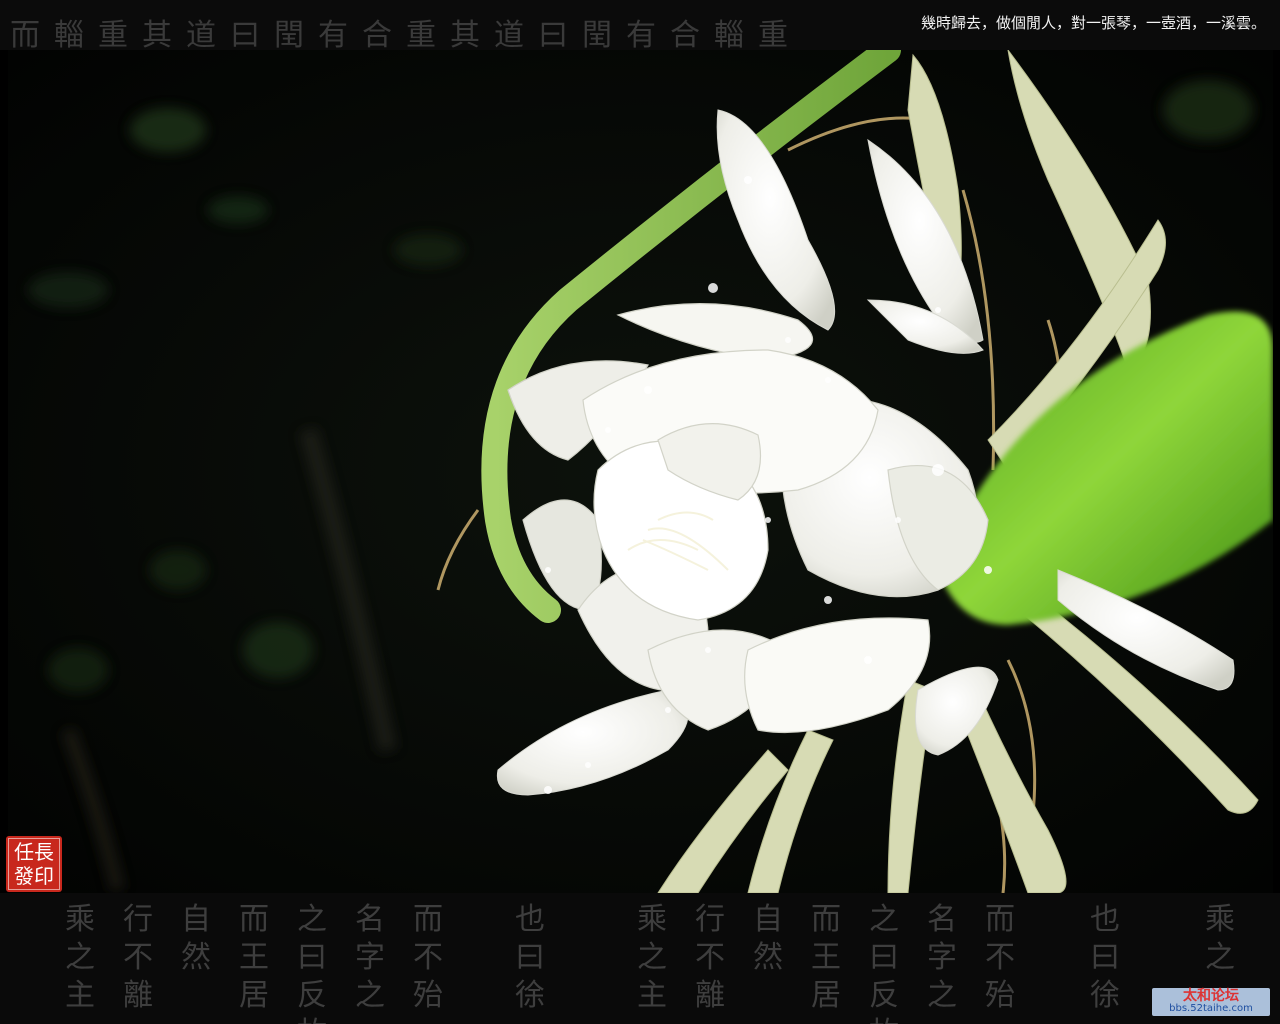 The width and height of the screenshot is (1280, 1024). I want to click on watermark-title: 太和论坛, so click(1211, 996).